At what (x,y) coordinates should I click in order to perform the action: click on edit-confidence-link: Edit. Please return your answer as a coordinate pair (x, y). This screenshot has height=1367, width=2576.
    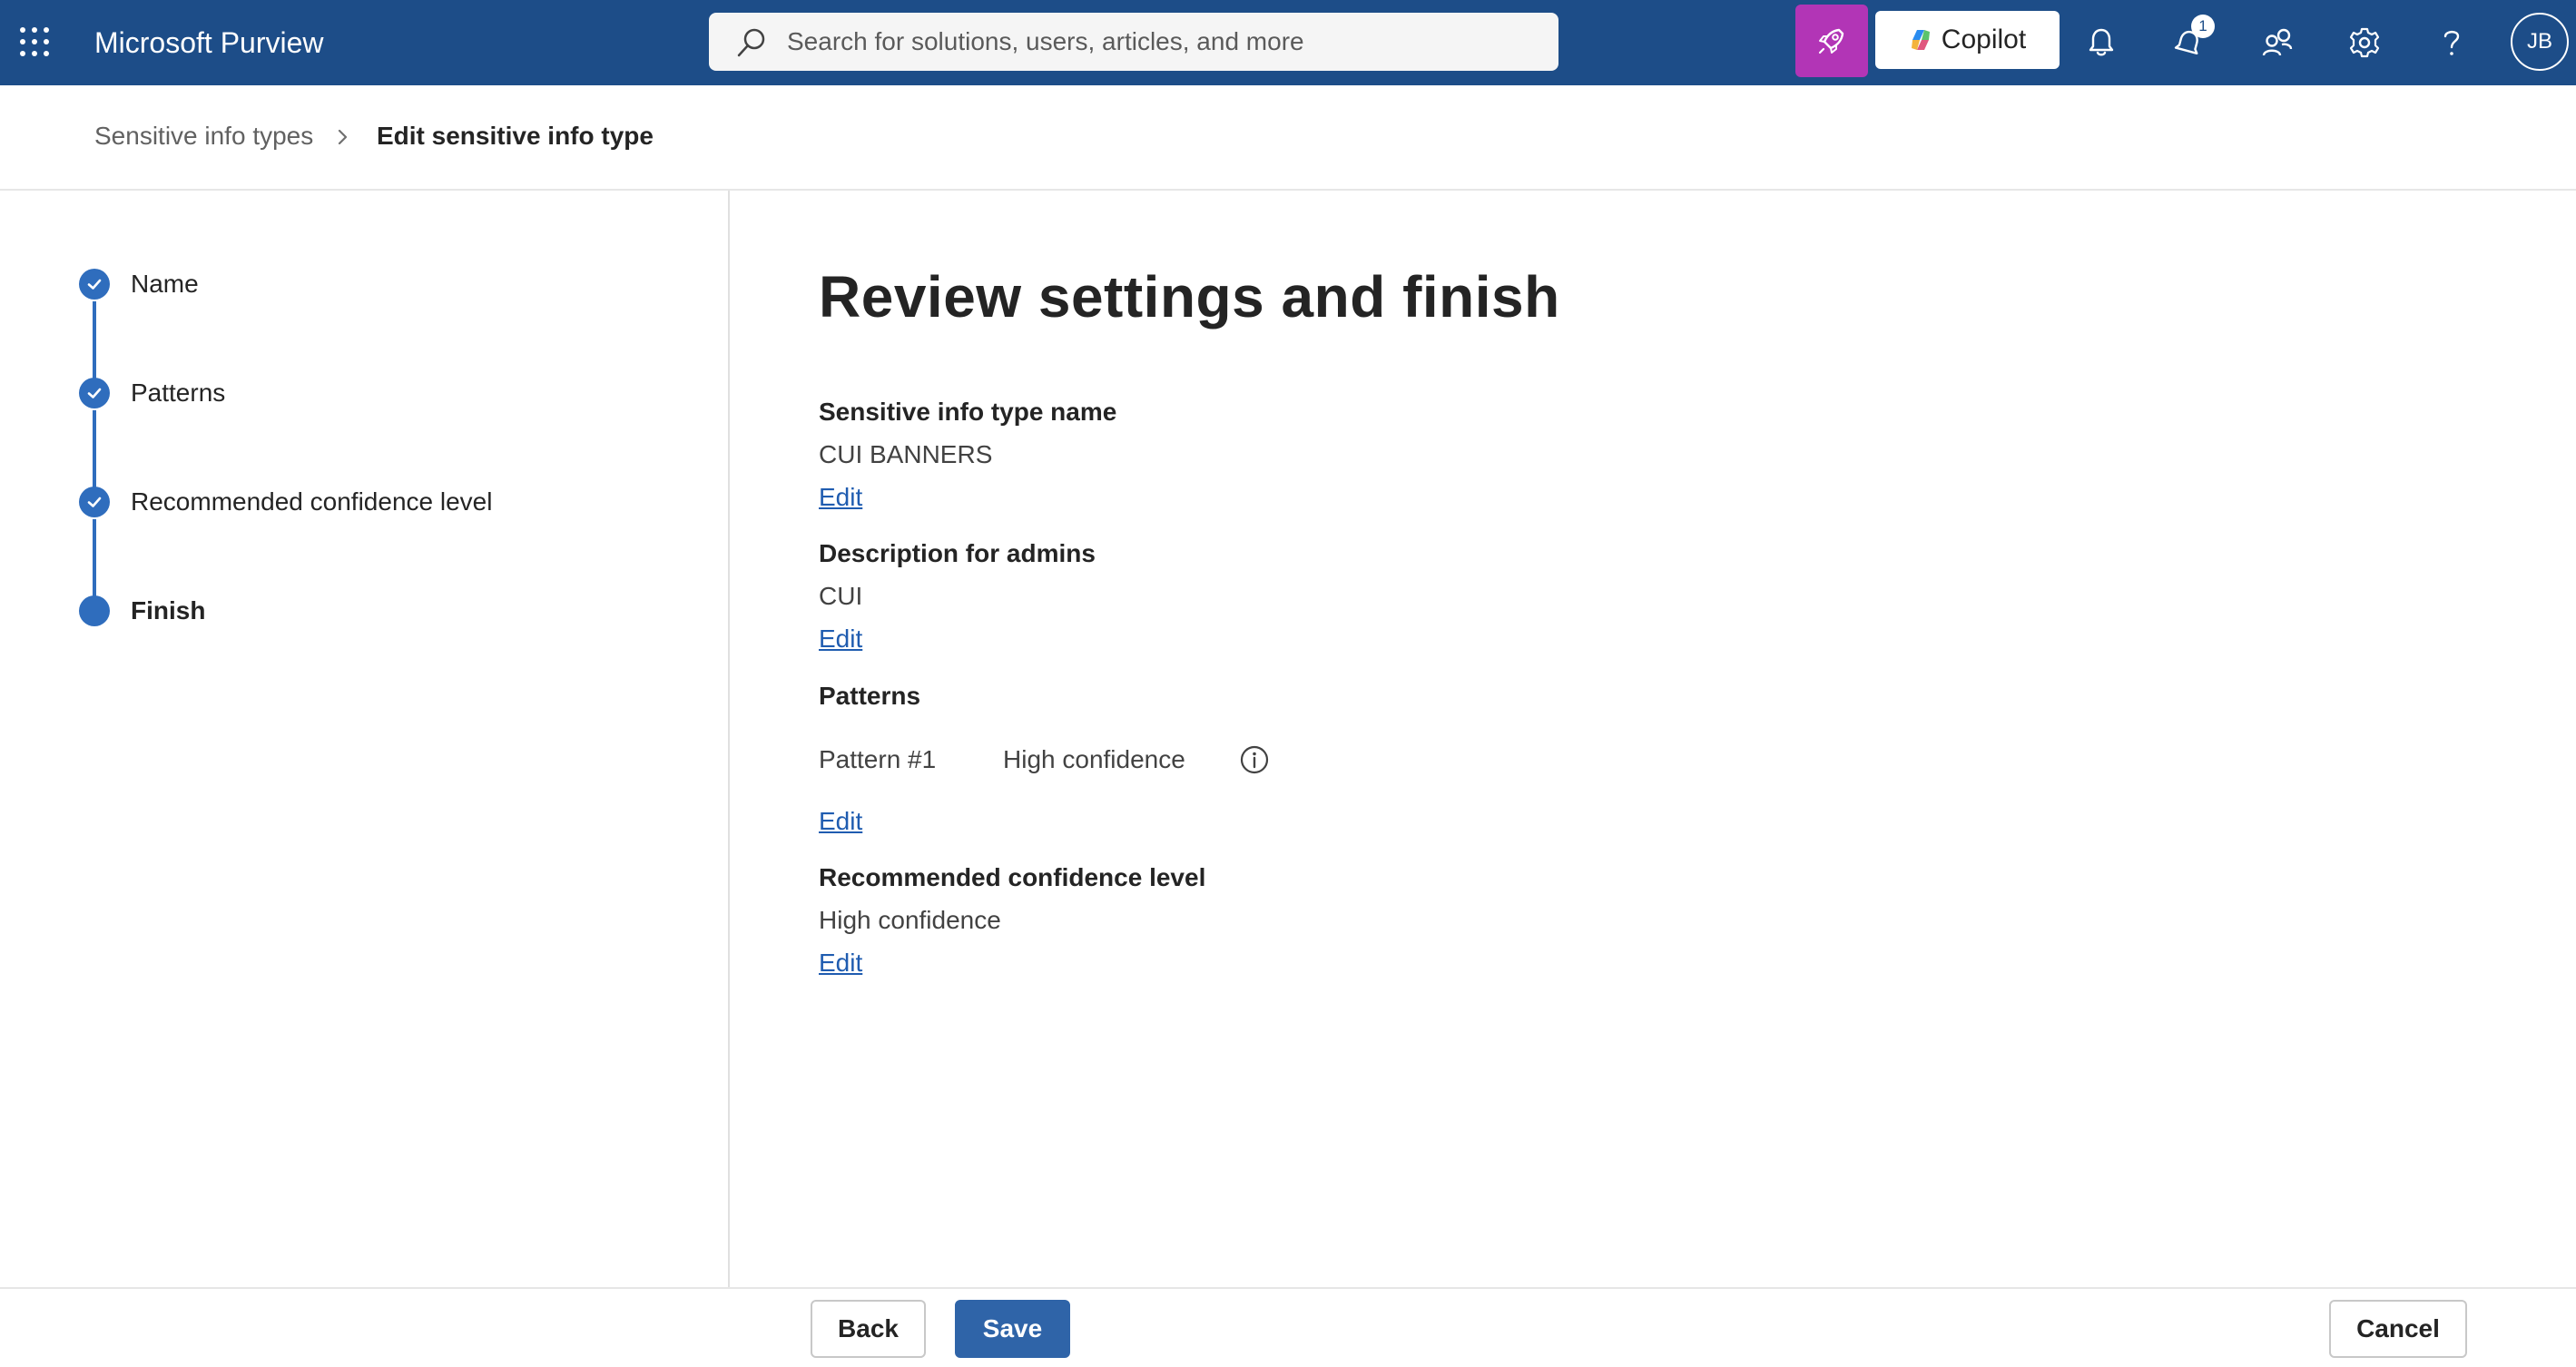
    Looking at the image, I should click on (840, 963).